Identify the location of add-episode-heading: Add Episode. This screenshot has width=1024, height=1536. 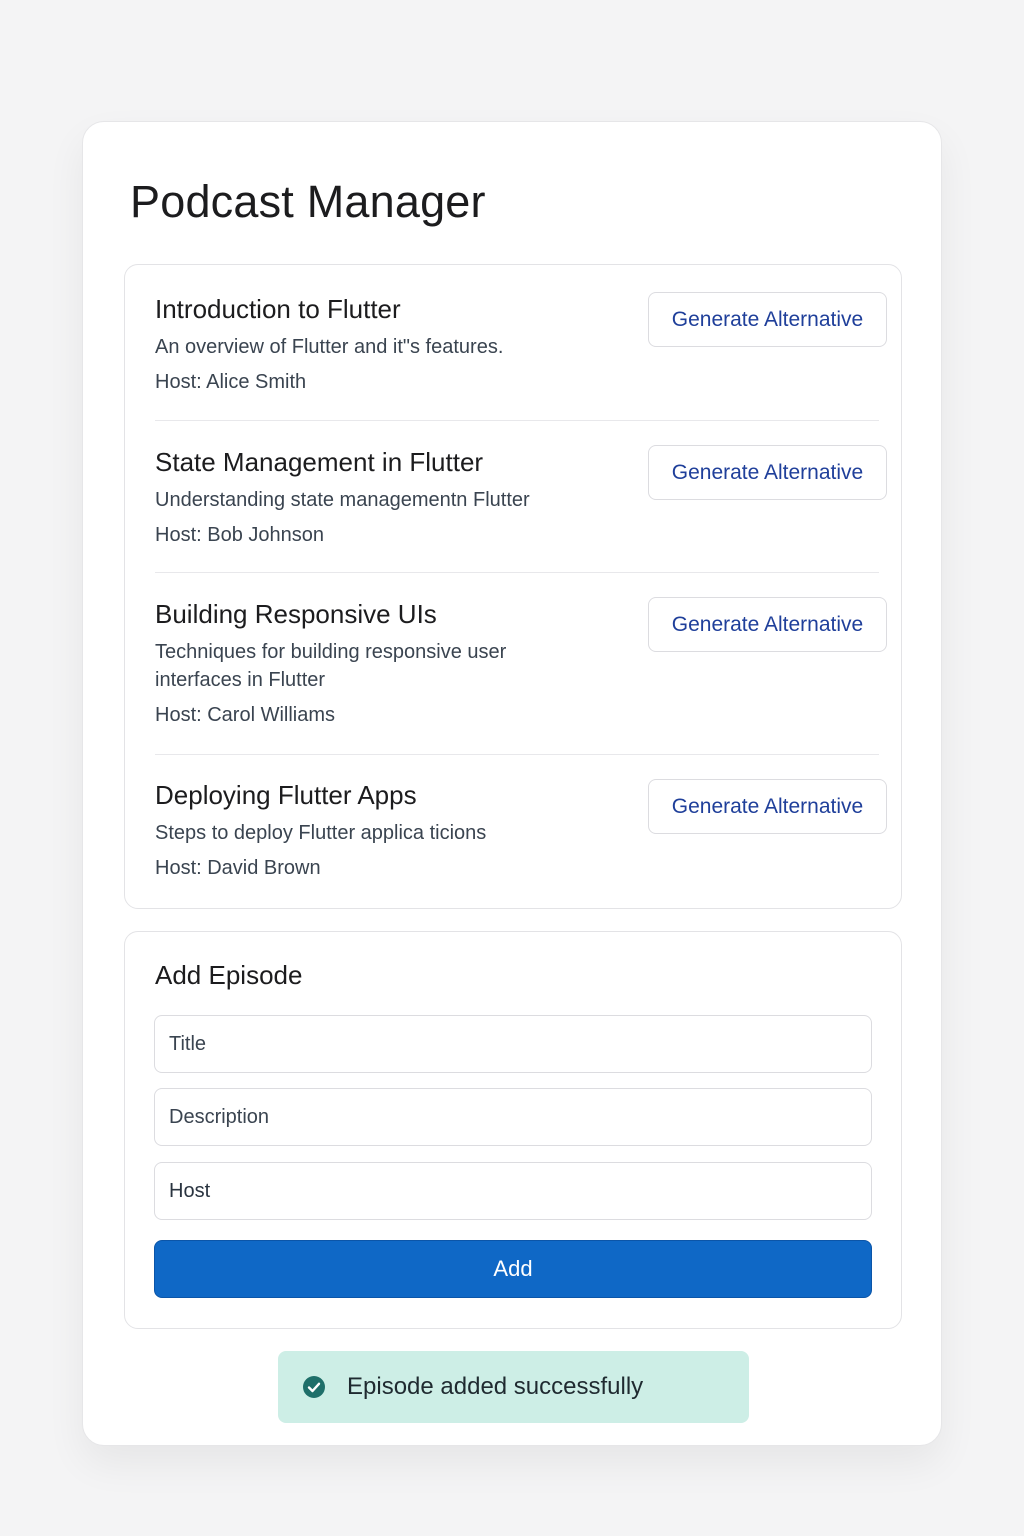
(229, 975).